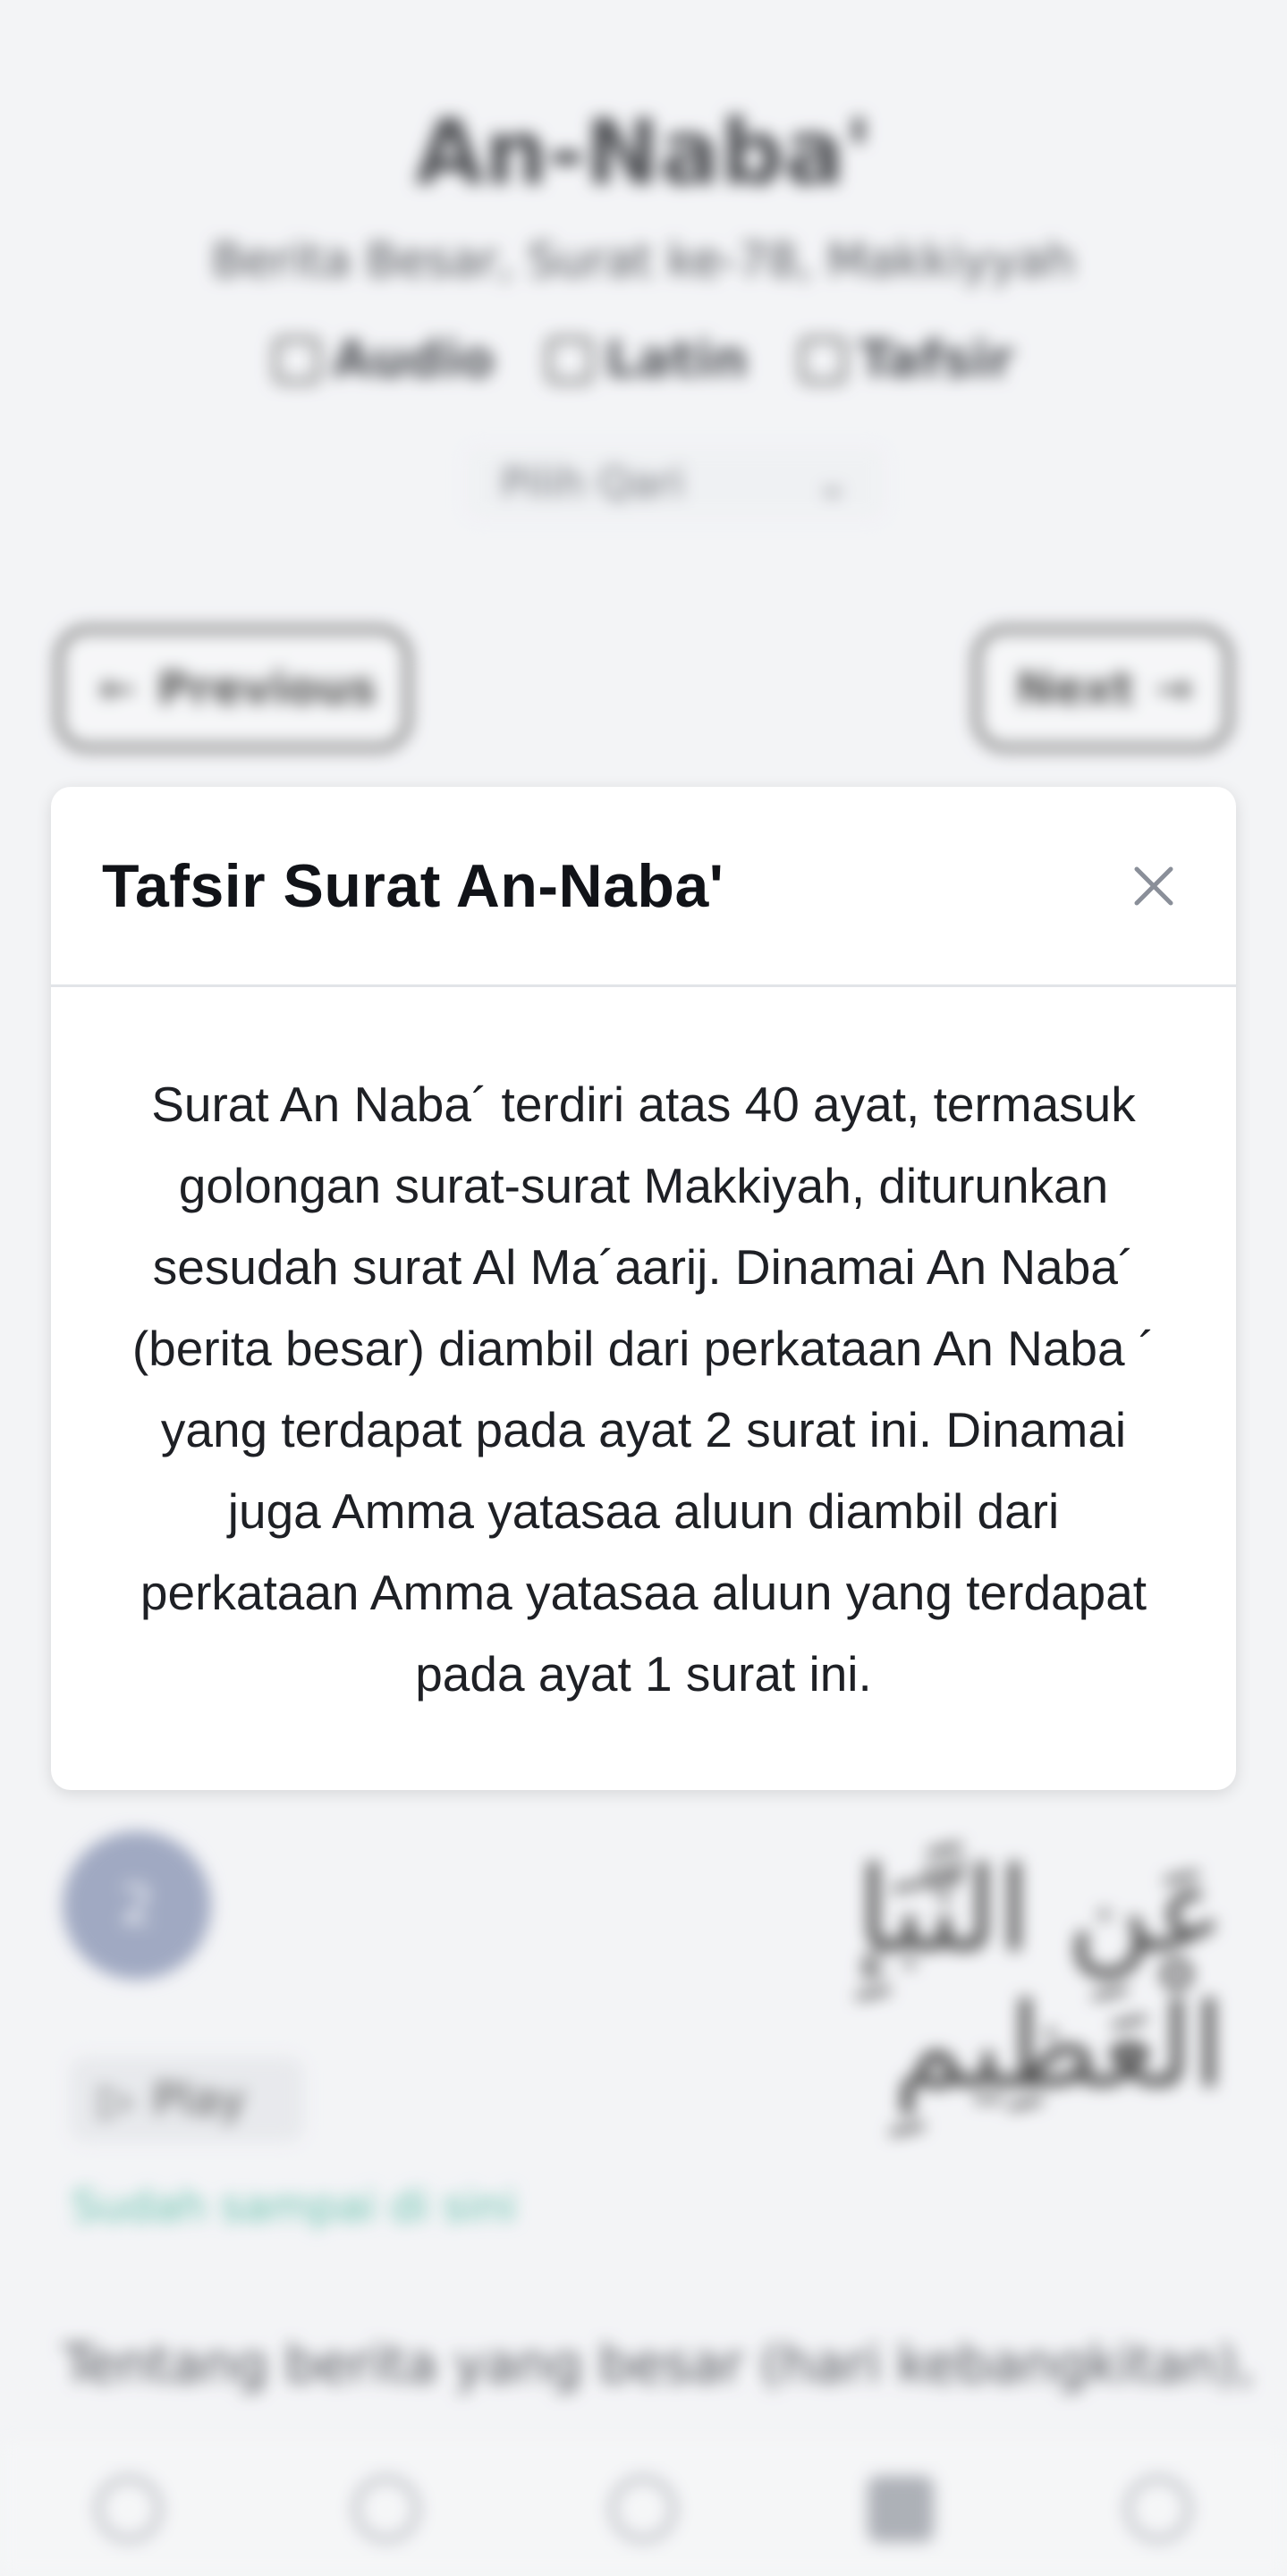 The image size is (1287, 2576). I want to click on modal-header: Tafsir Surat An-Naba', so click(643, 887).